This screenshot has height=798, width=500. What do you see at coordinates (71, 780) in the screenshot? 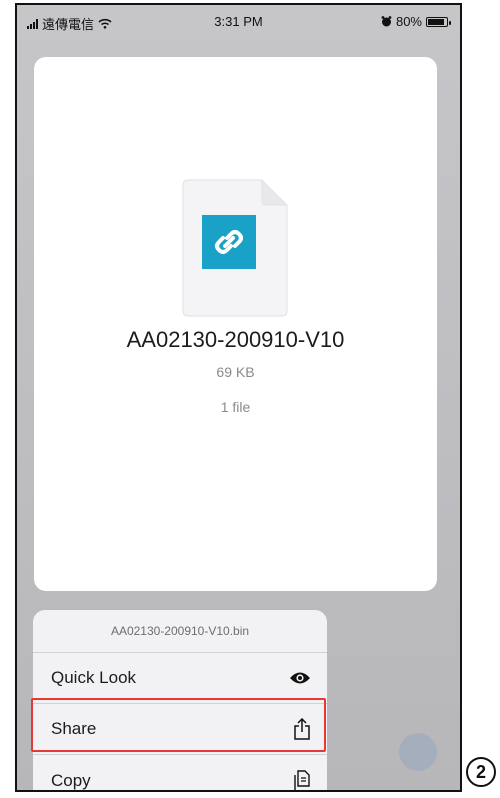
I see `menu-item-label: Copy` at bounding box center [71, 780].